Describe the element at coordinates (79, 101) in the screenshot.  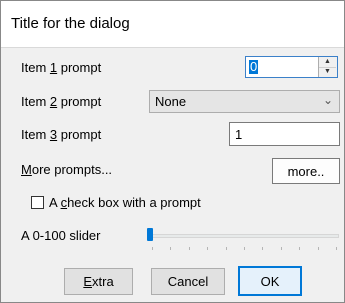
I see `item2-label-post: prompt` at that location.